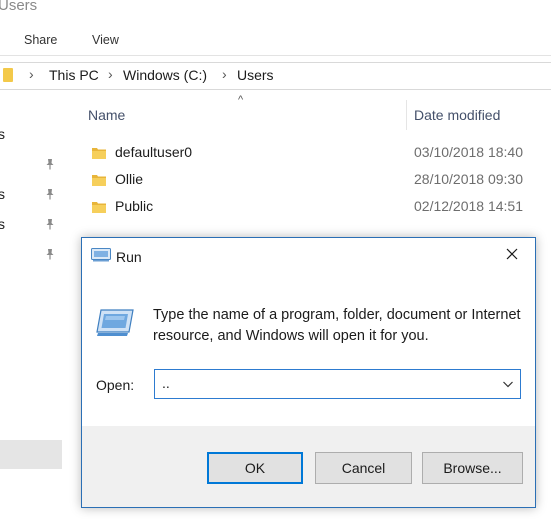 Image resolution: width=551 pixels, height=519 pixels. Describe the element at coordinates (406, 115) in the screenshot. I see `column-divider` at that location.